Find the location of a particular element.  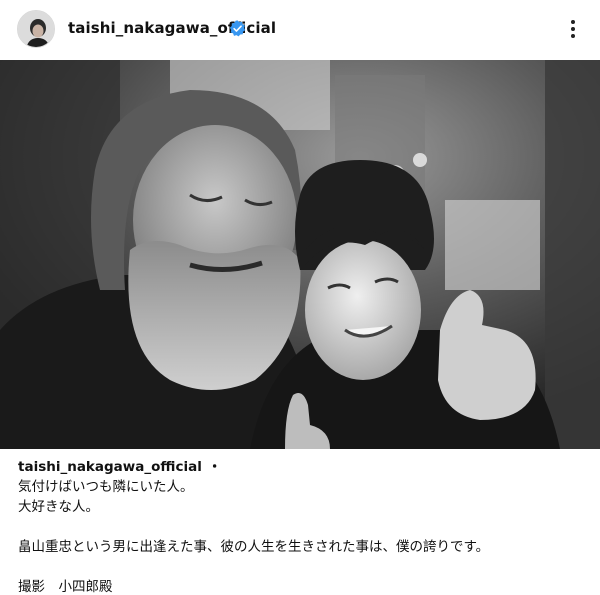

caption-username: taishi_nakagawa_official is located at coordinates (110, 467).